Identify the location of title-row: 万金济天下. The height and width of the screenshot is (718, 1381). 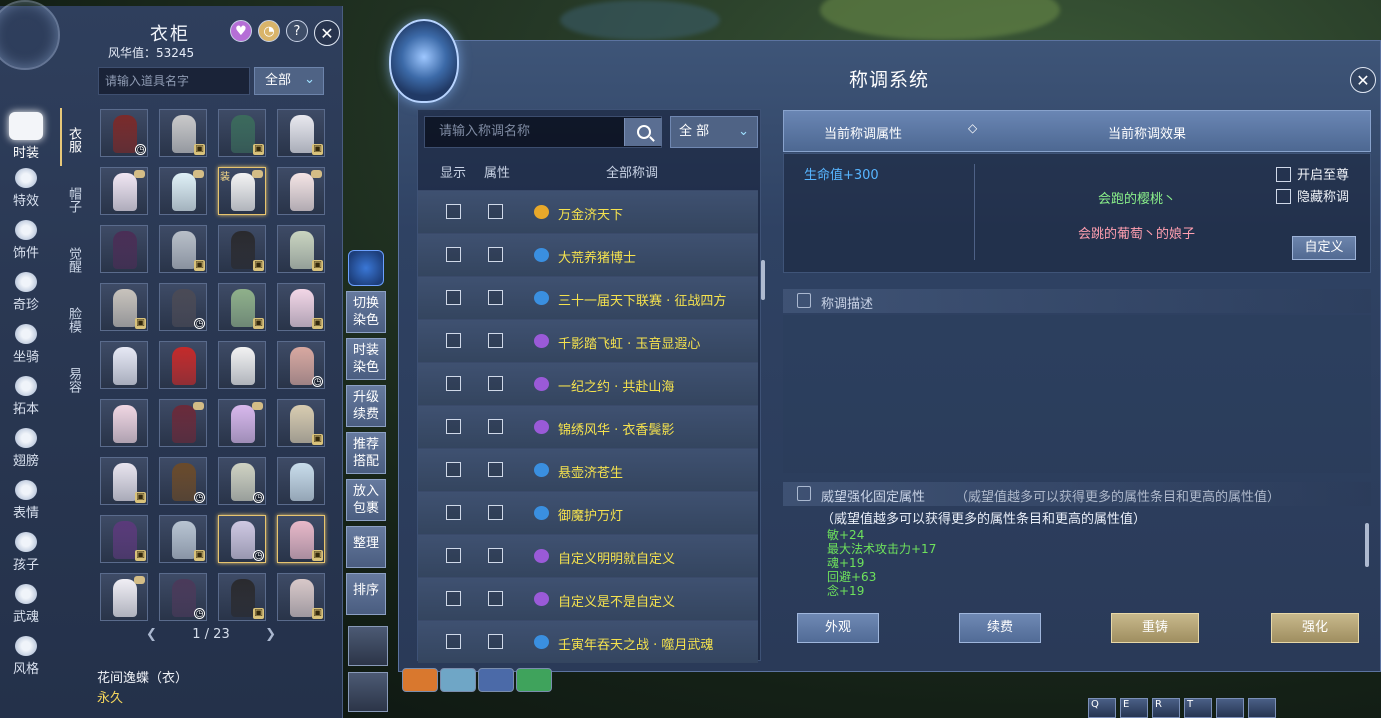
(588, 211).